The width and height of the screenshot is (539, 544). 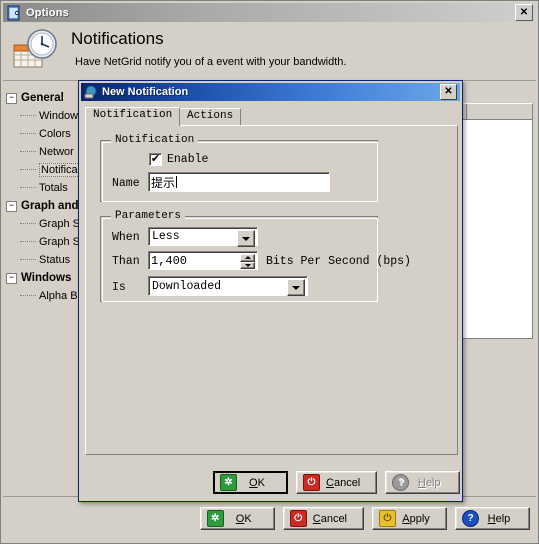 What do you see at coordinates (239, 182) in the screenshot?
I see `name-input: 提示` at bounding box center [239, 182].